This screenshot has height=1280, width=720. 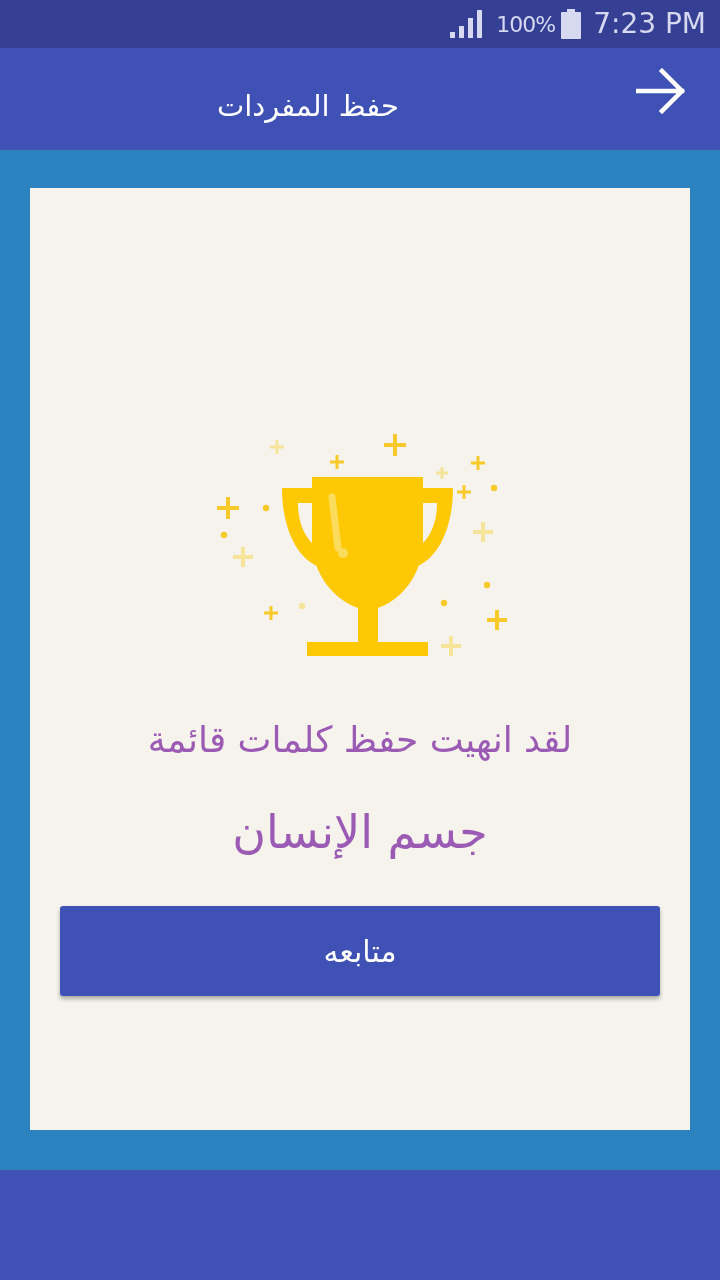 What do you see at coordinates (308, 107) in the screenshot?
I see `screen-title: حفظ المفردات` at bounding box center [308, 107].